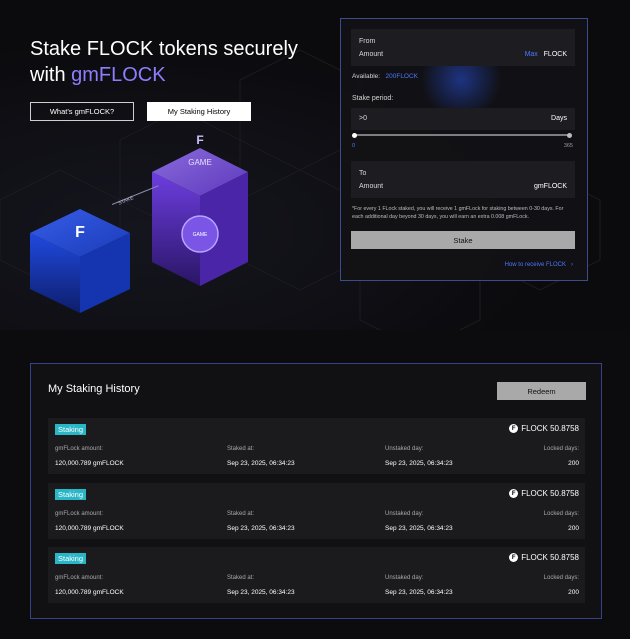  I want to click on max-button: Max, so click(531, 54).